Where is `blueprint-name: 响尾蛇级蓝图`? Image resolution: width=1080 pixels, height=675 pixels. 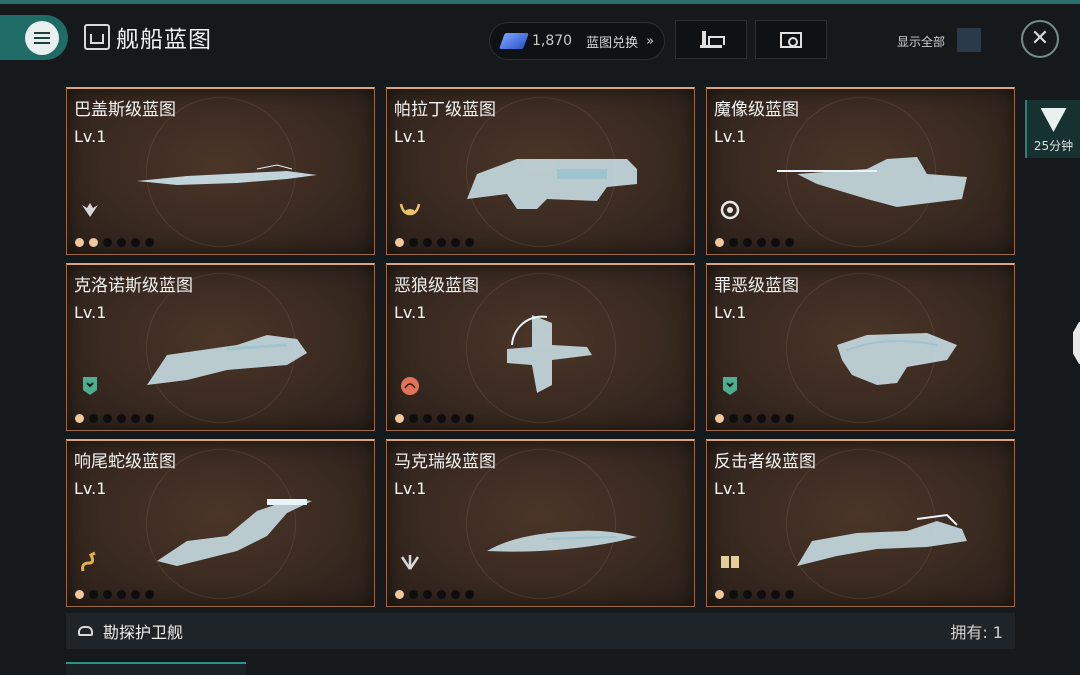 blueprint-name: 响尾蛇级蓝图 is located at coordinates (125, 462).